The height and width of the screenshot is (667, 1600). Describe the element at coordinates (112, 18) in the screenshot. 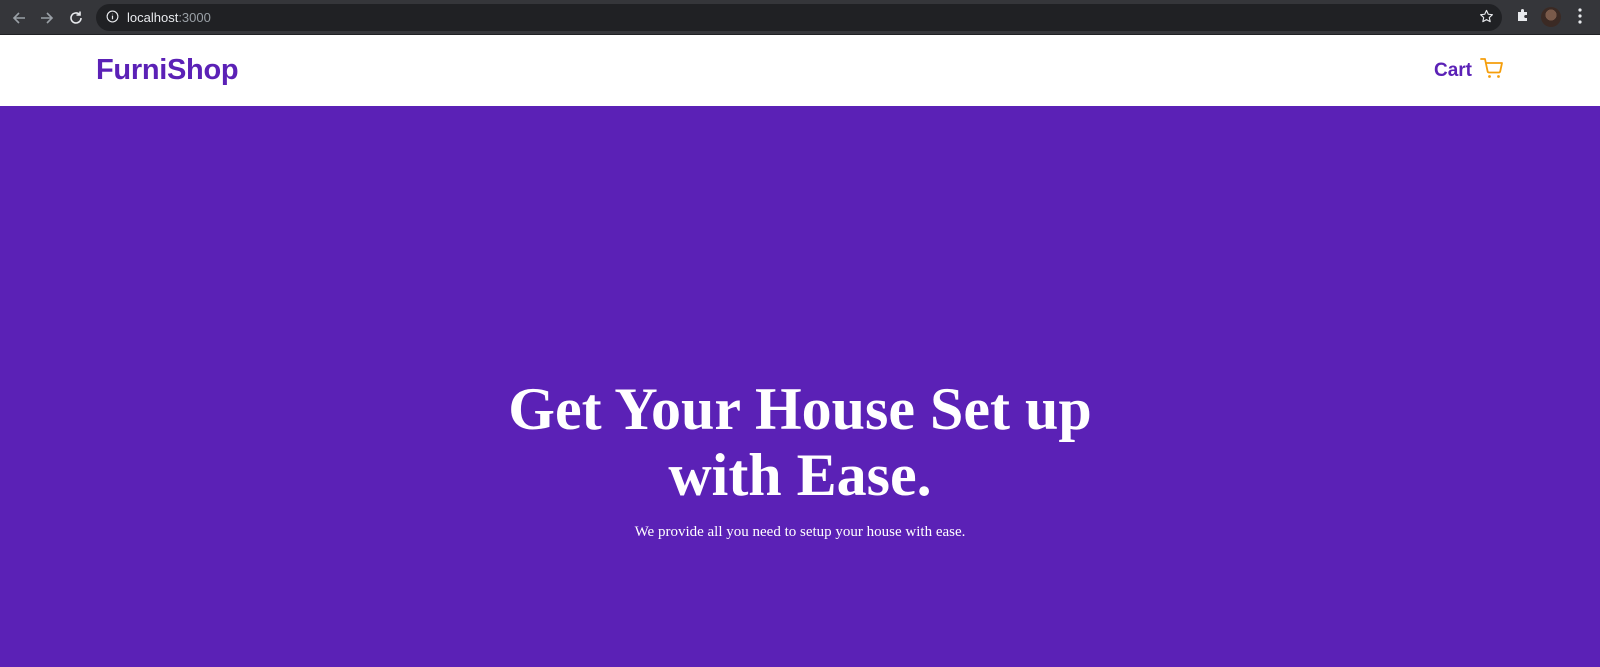

I see `info-icon` at that location.